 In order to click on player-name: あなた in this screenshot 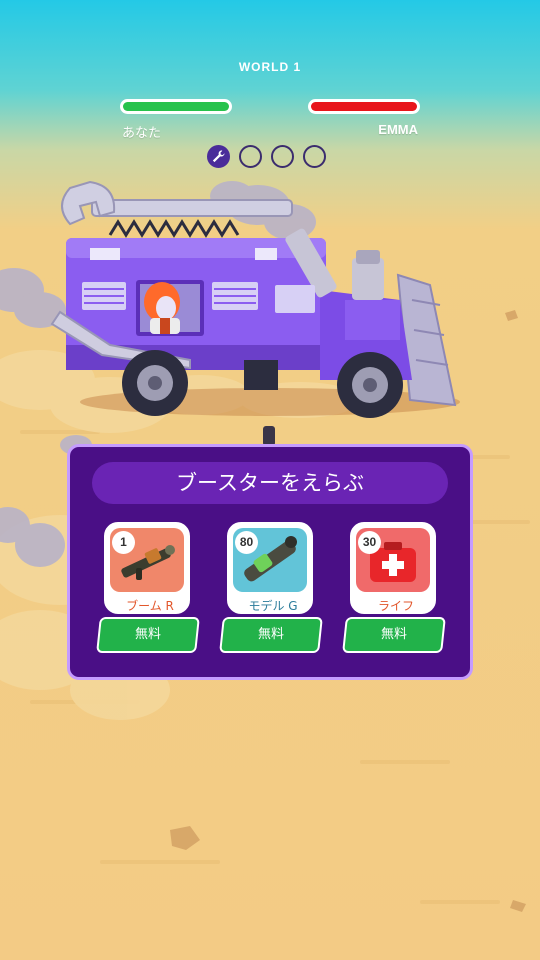, I will do `click(142, 133)`.